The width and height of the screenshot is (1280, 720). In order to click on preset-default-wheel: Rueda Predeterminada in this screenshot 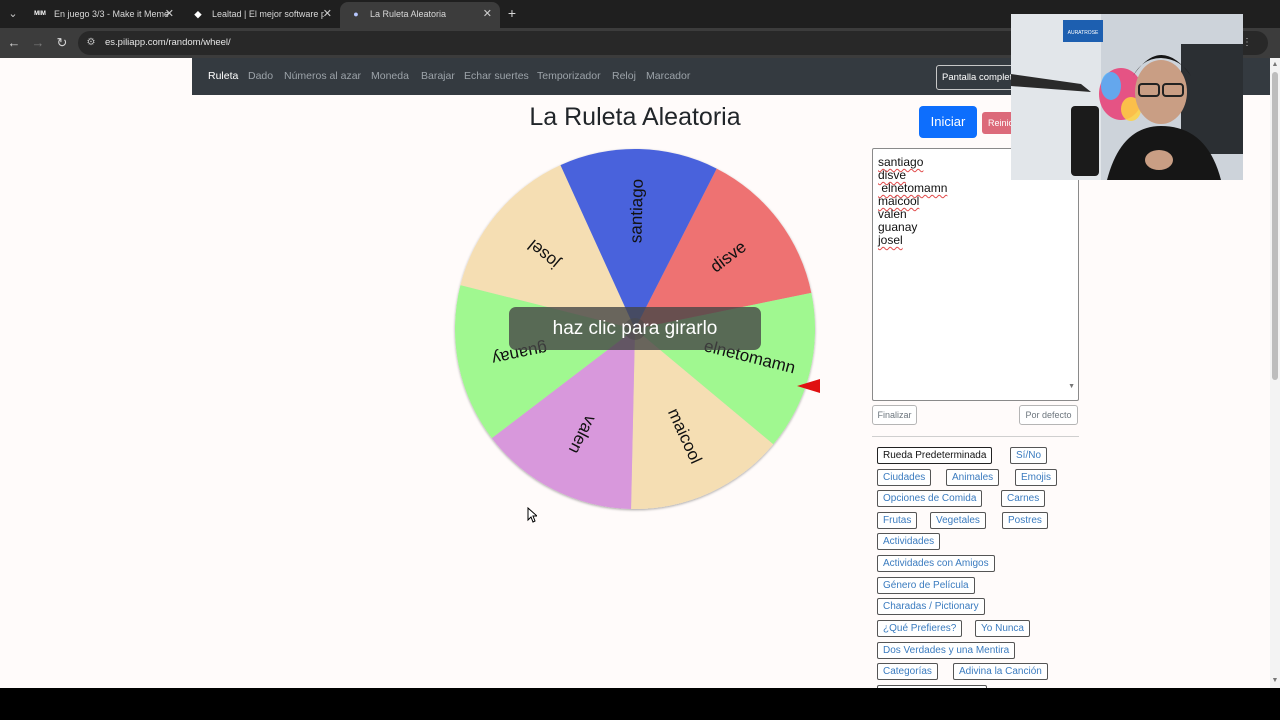, I will do `click(935, 455)`.